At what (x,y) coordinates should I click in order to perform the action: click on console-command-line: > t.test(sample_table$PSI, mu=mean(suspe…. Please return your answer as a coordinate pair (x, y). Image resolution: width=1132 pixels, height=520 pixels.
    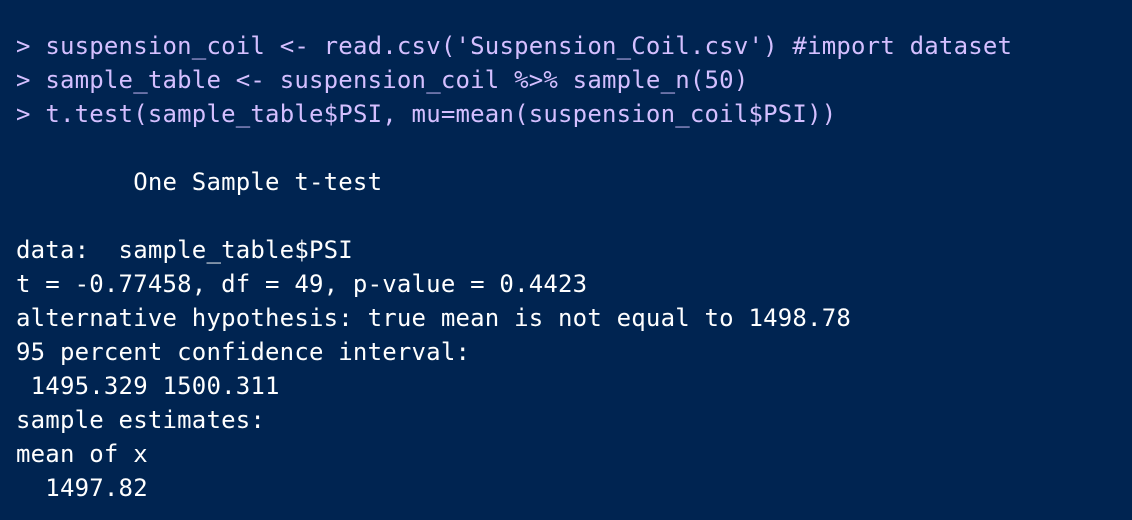
    Looking at the image, I should click on (574, 114).